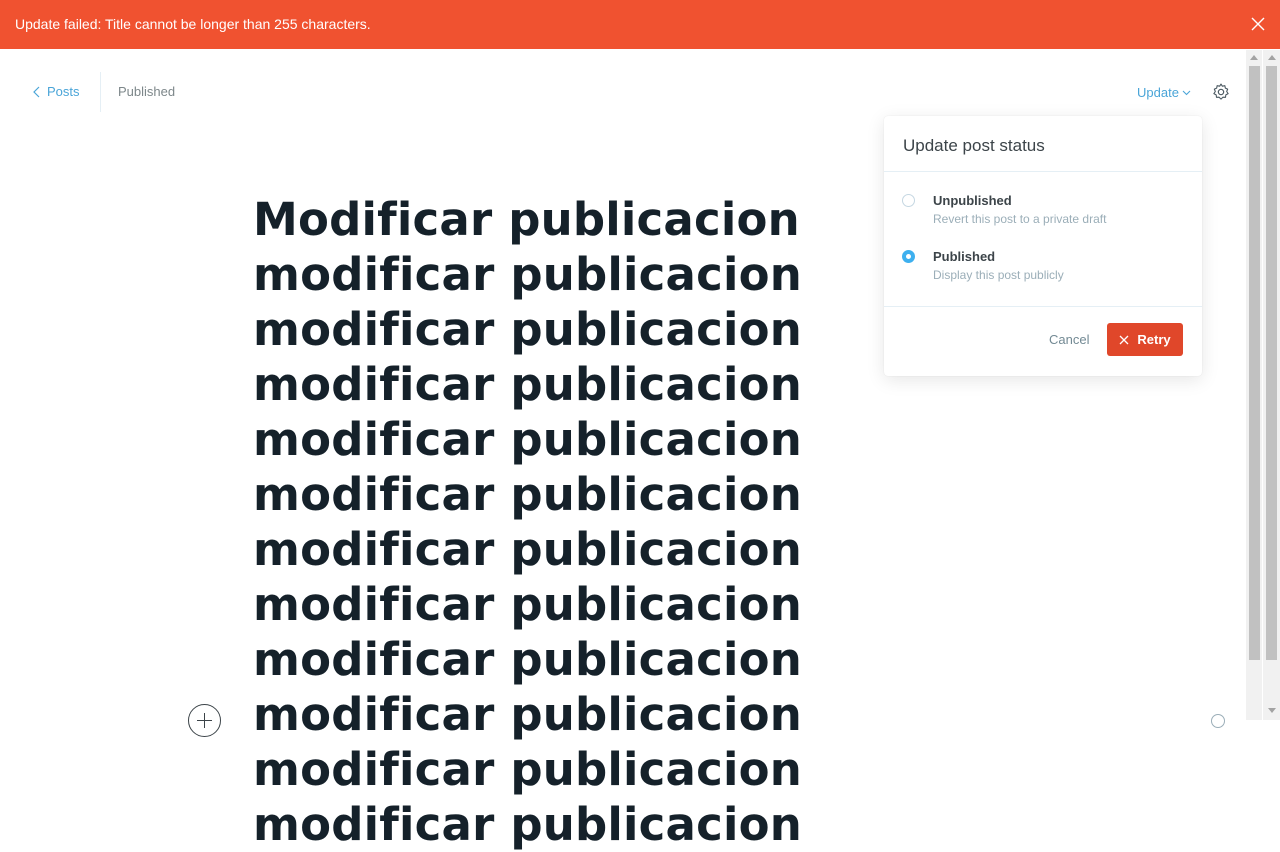  I want to click on back-to-posts-link: Posts, so click(56, 91).